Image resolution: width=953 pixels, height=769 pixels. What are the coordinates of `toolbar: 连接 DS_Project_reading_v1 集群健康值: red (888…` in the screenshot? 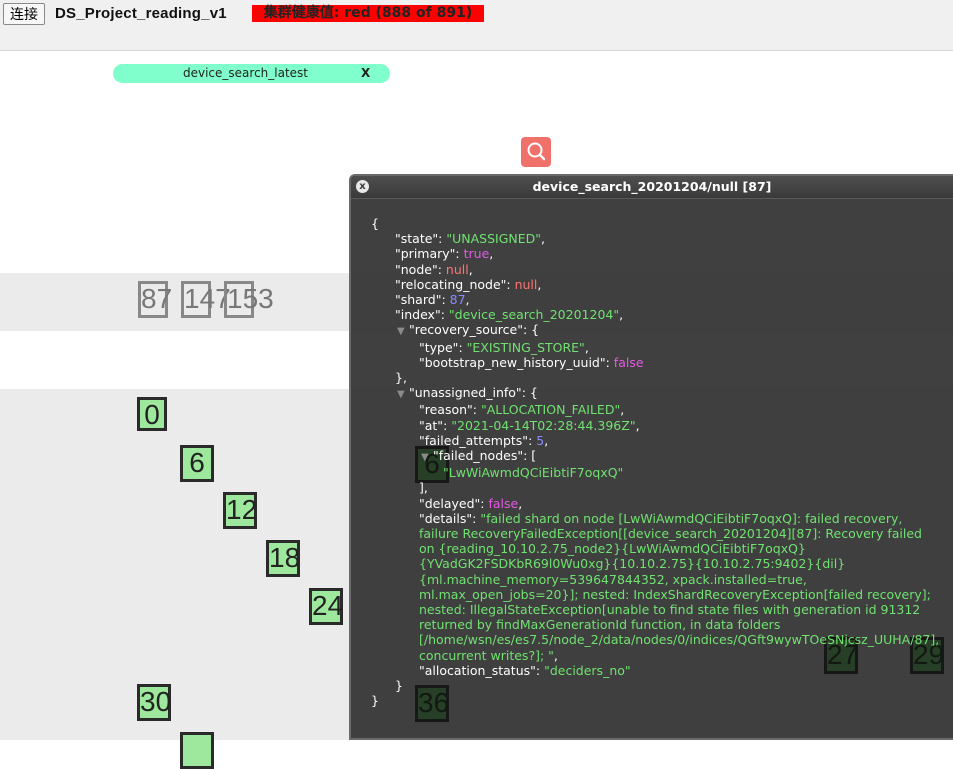 It's located at (476, 25).